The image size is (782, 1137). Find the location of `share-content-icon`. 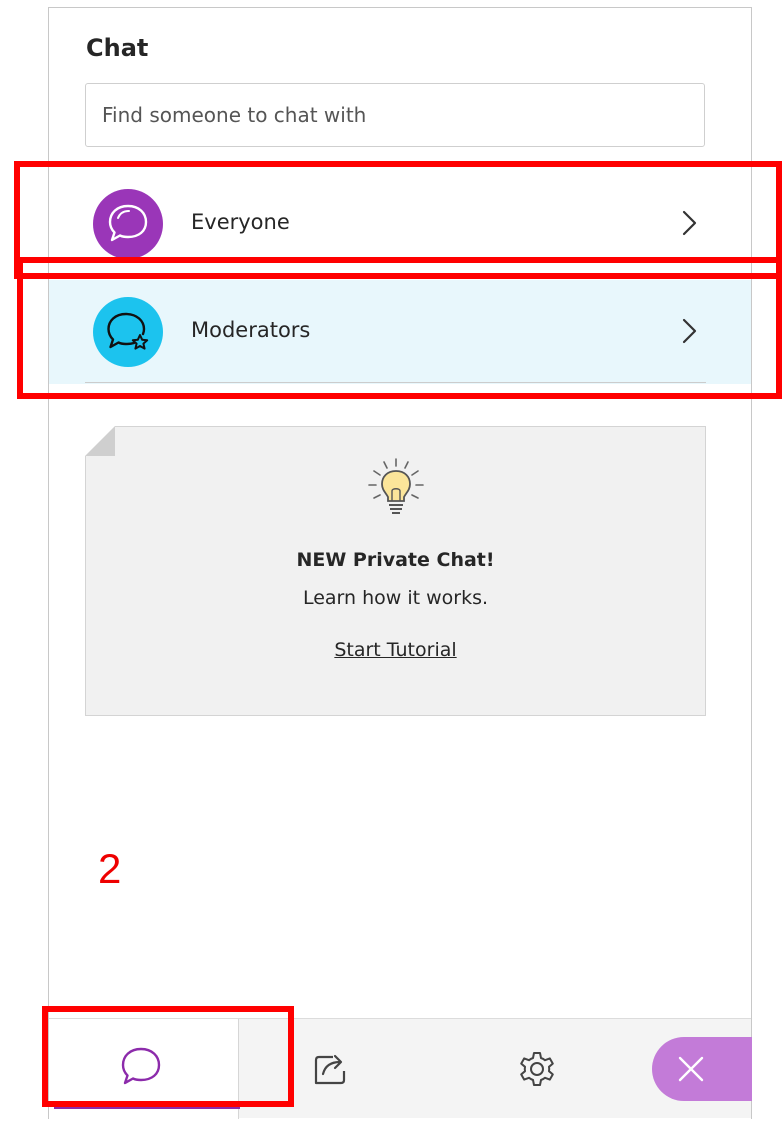

share-content-icon is located at coordinates (330, 1069).